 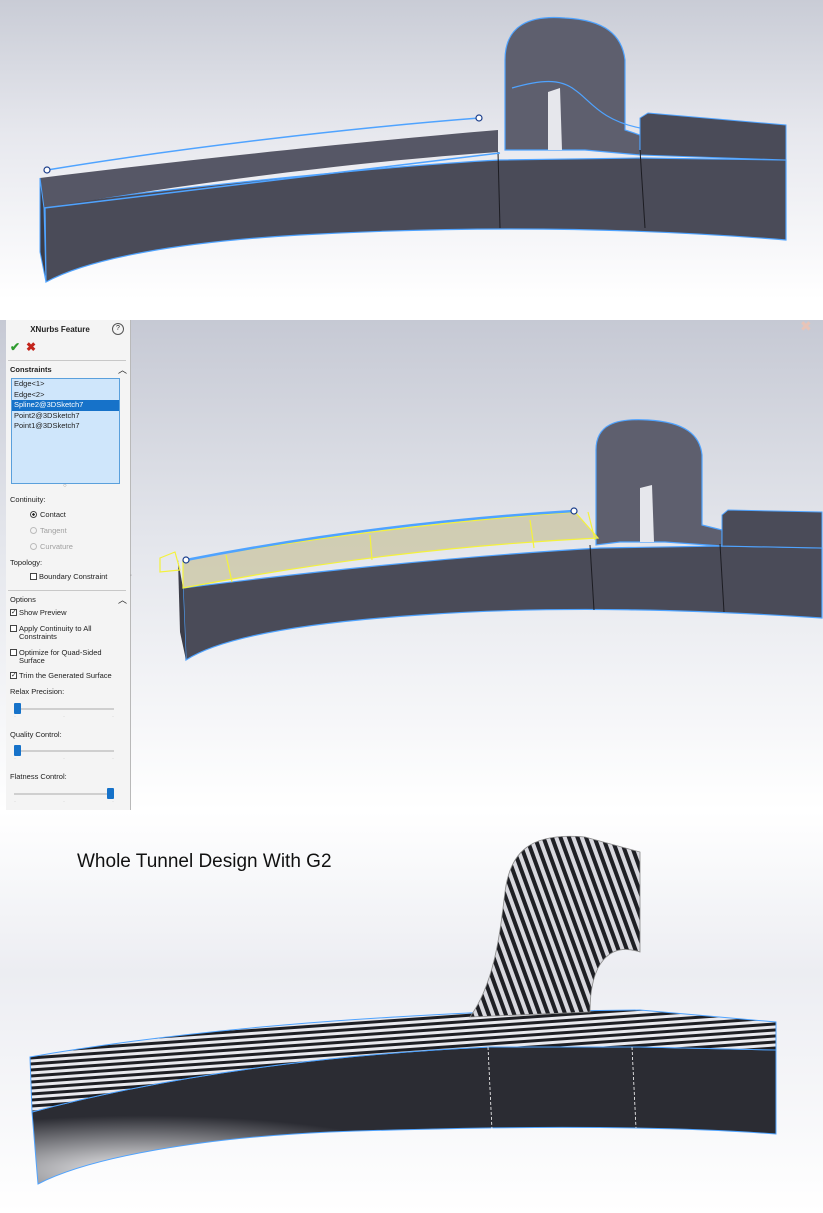 I want to click on trim-surface-checkbox: ✓ Trim the Generated Surface, so click(x=61, y=676).